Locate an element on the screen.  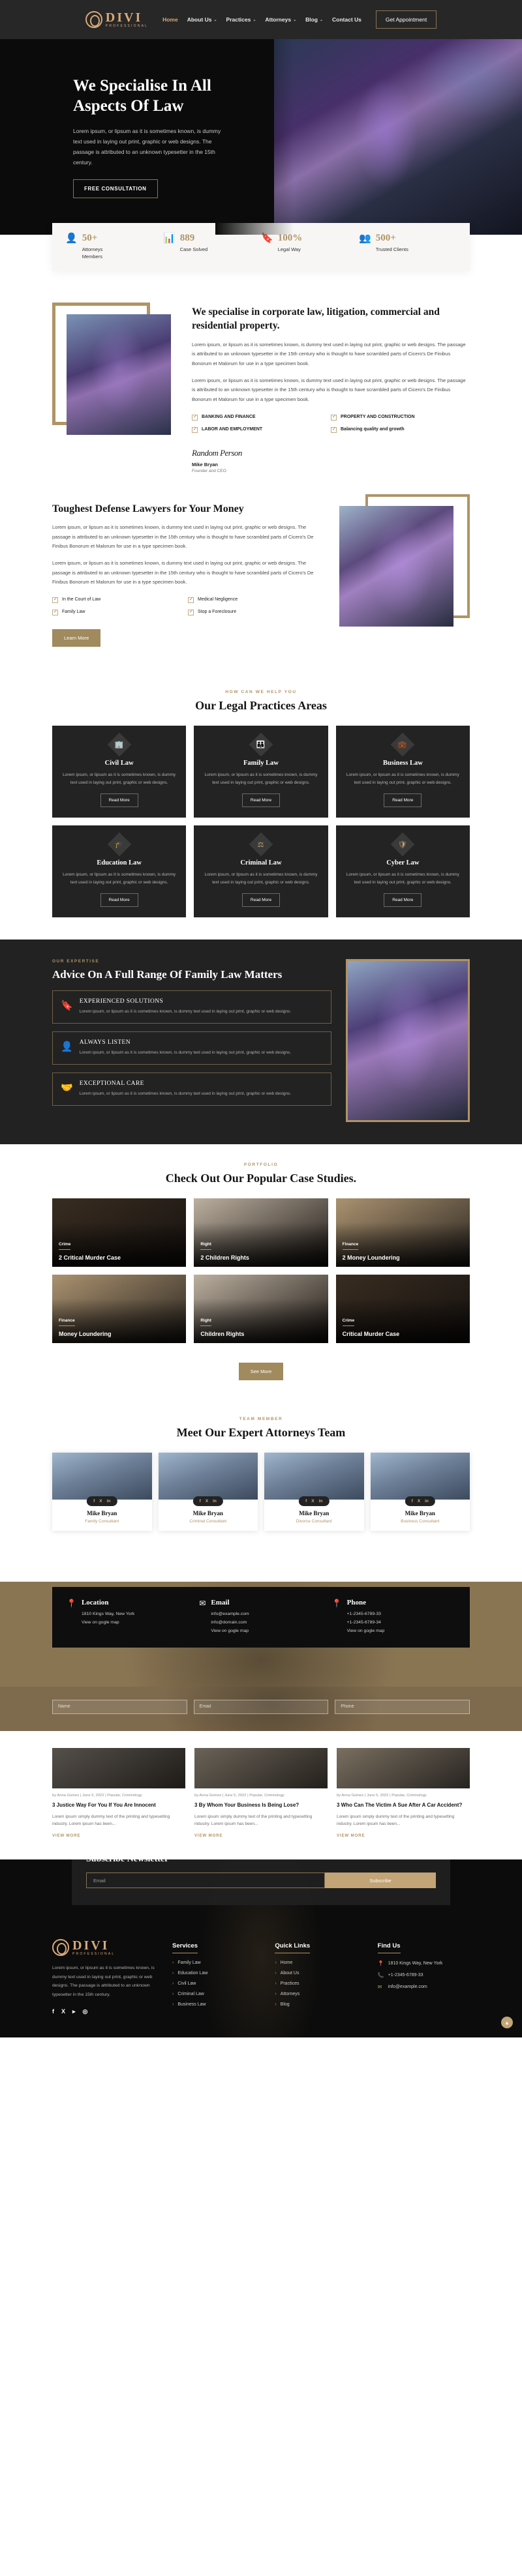
footer-link-item: › Education Law is located at coordinates (218, 1973).